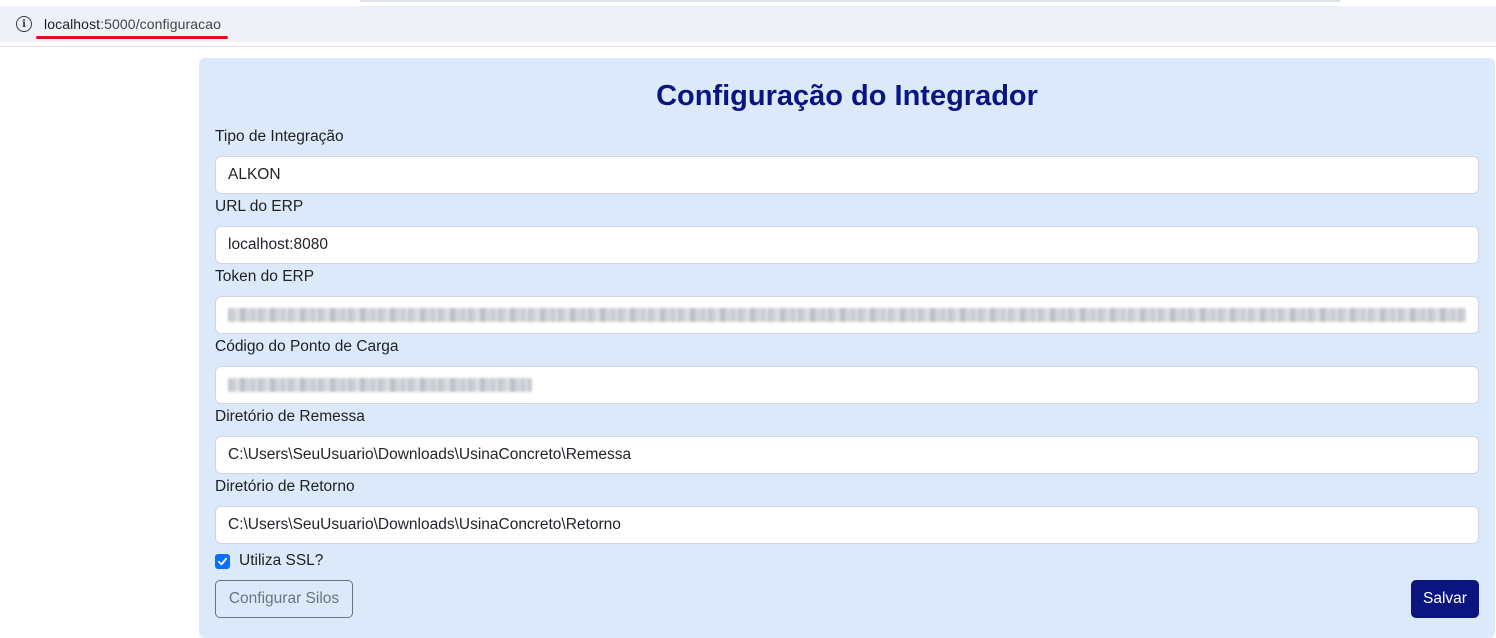 The width and height of the screenshot is (1496, 638). Describe the element at coordinates (278, 244) in the screenshot. I see `url-erp-value: localhost:8080` at that location.